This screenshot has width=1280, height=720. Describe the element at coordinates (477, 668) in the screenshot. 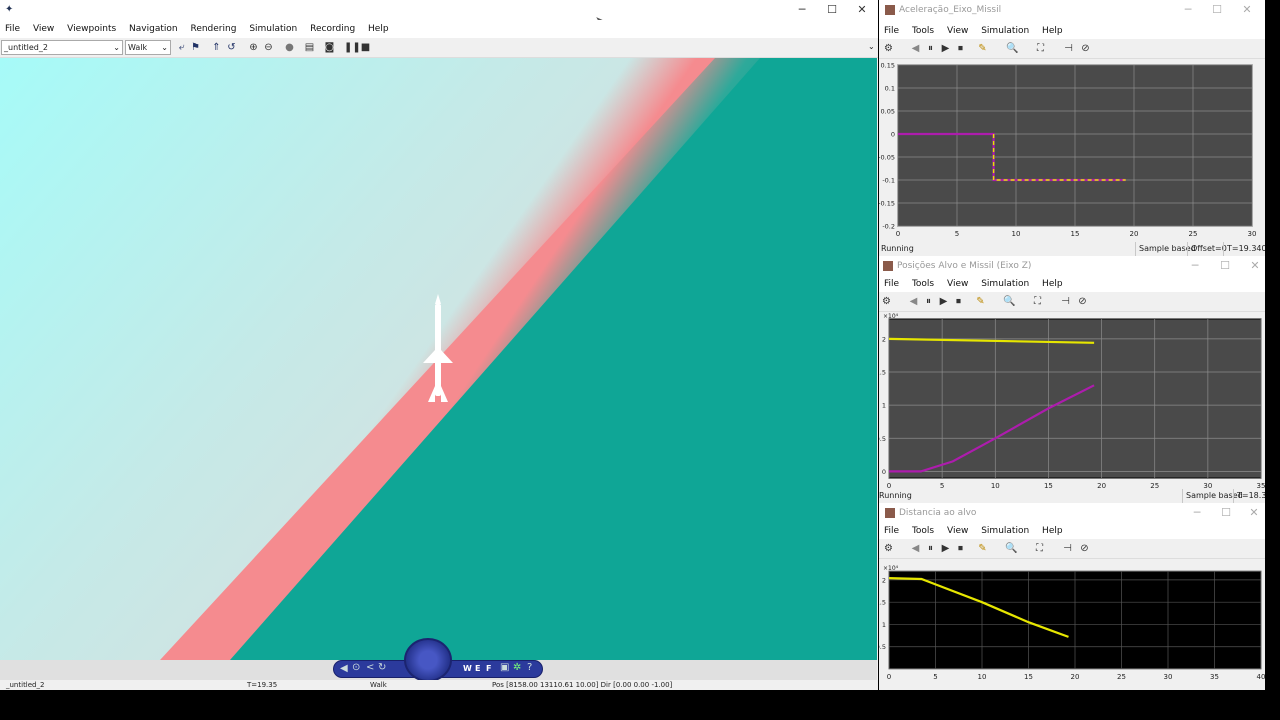

I see `nav-letter-e: E` at that location.